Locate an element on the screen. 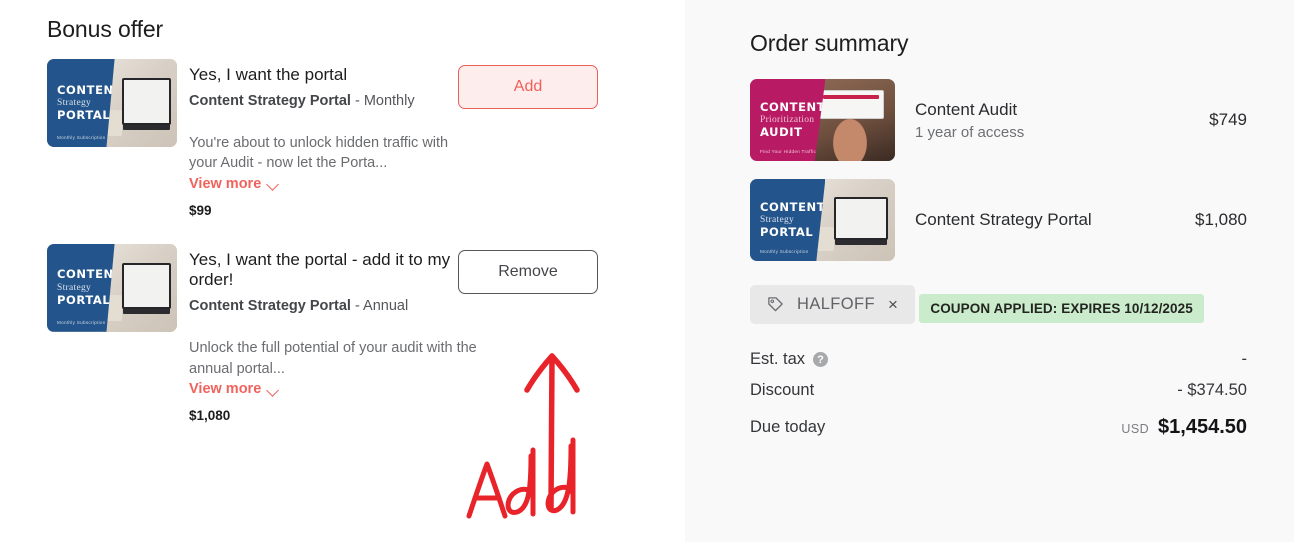 This screenshot has width=1294, height=542. remove-button: Remove is located at coordinates (528, 271).